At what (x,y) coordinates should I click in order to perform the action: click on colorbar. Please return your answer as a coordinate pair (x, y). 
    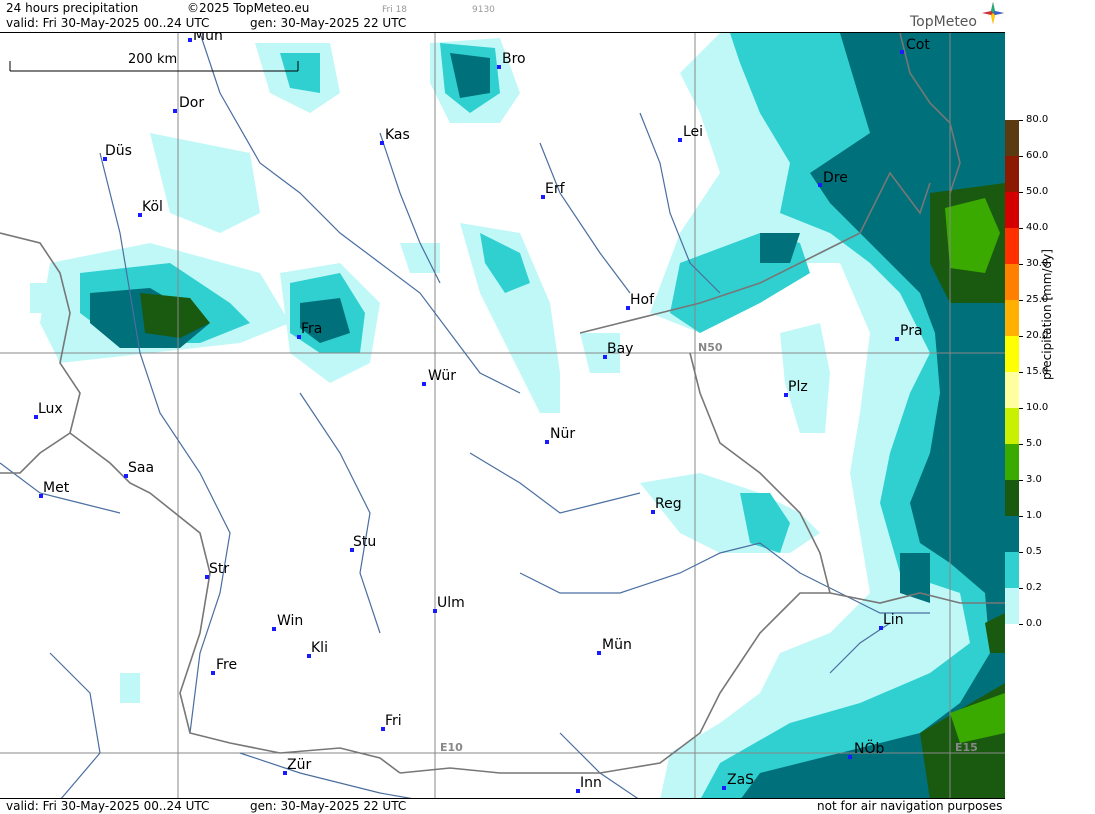
    Looking at the image, I should click on (1012, 380).